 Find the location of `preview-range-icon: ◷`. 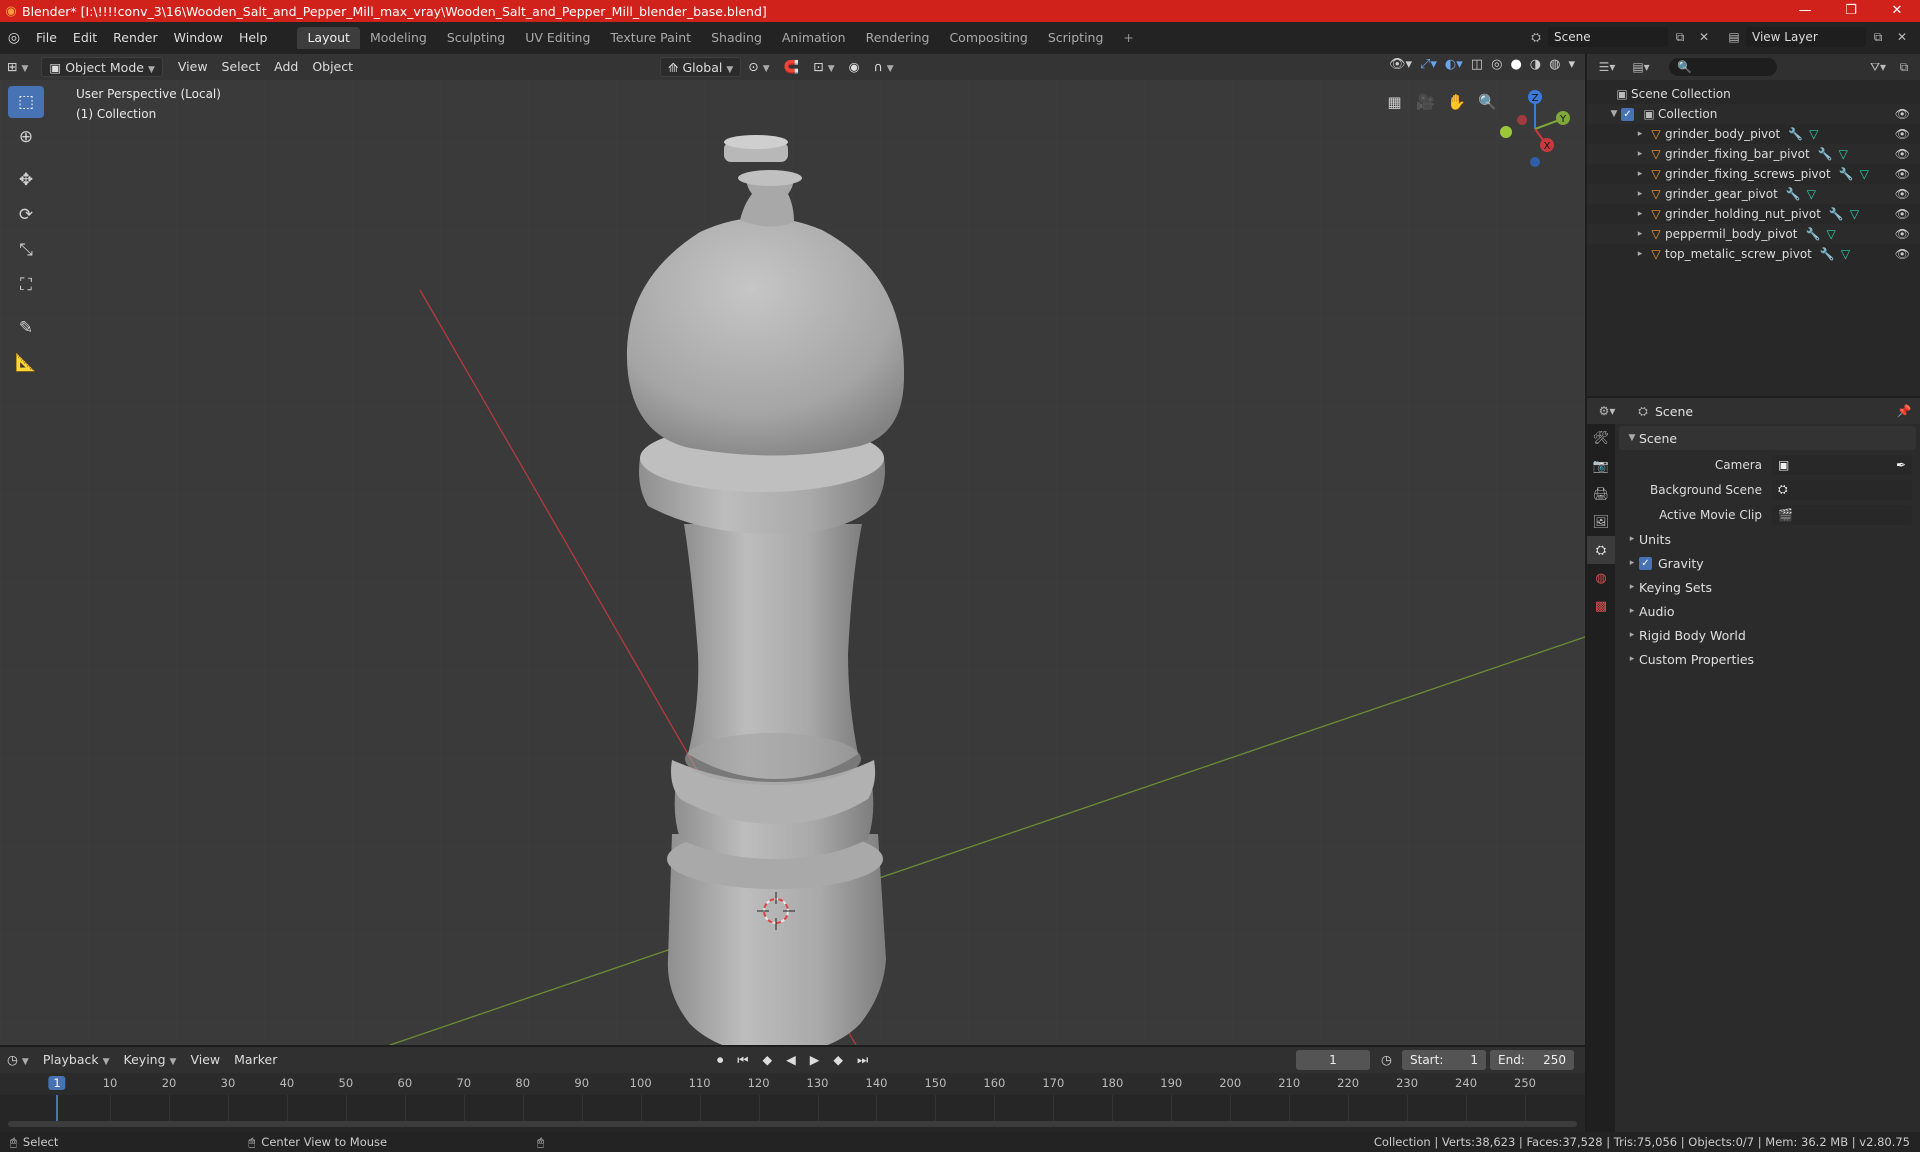

preview-range-icon: ◷ is located at coordinates (1386, 1060).